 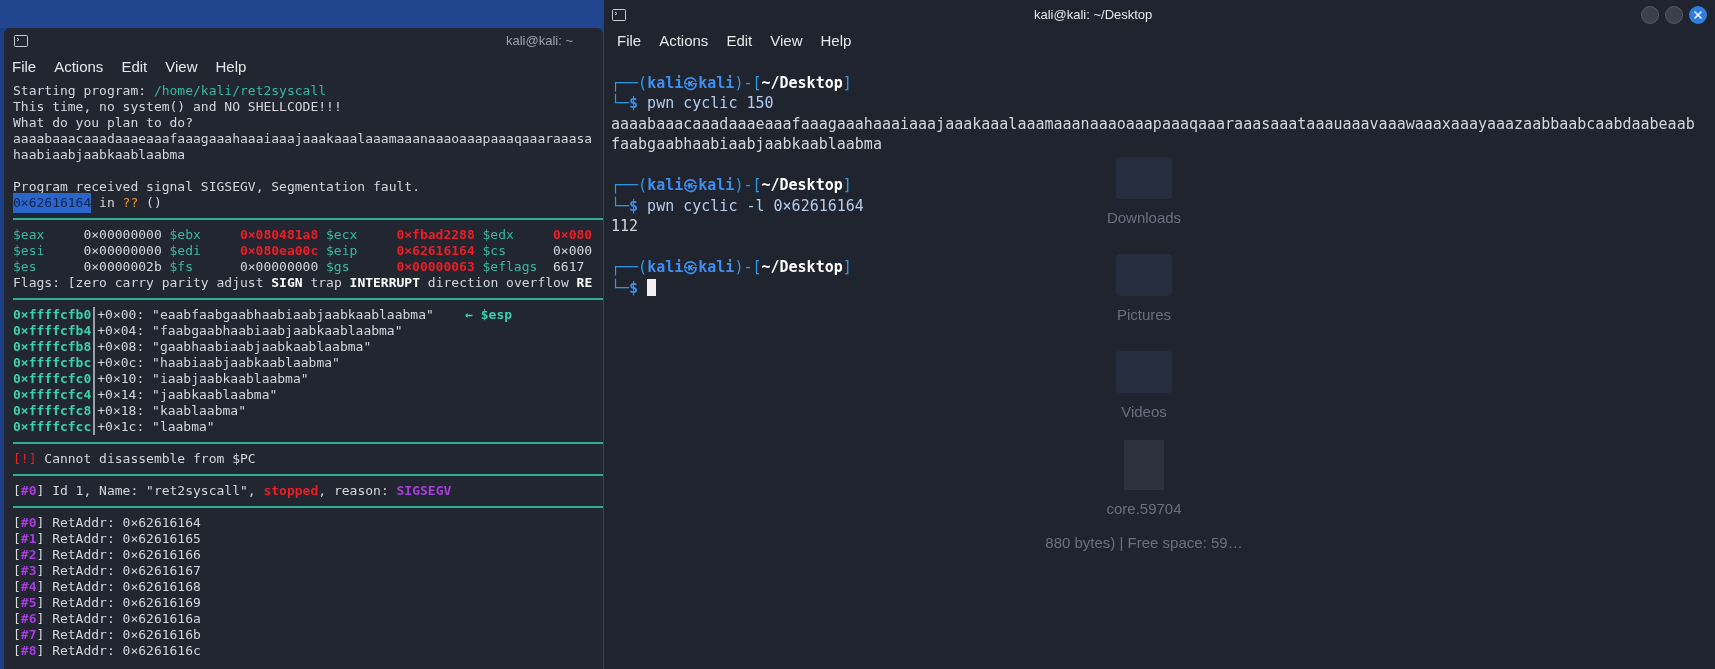 What do you see at coordinates (277, 331) in the screenshot?
I see `stack-value: "faabgaabhaabiaabjaabkaablaabma"` at bounding box center [277, 331].